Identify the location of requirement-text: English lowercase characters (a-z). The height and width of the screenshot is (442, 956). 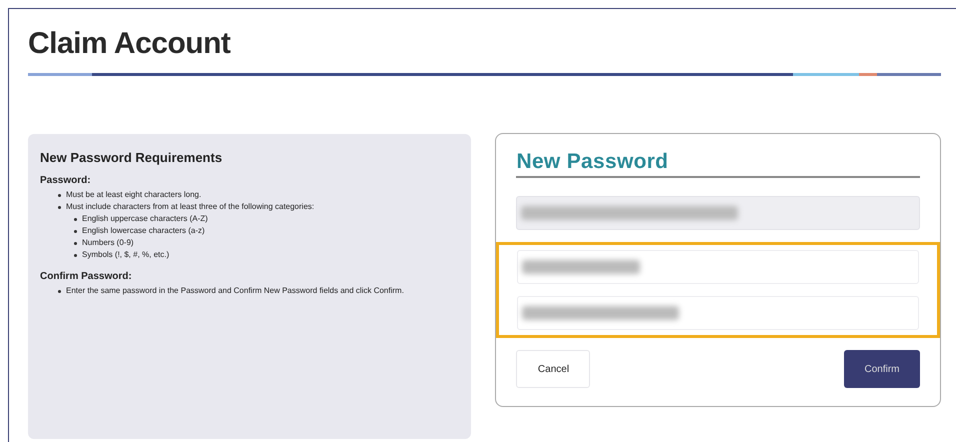
(143, 231).